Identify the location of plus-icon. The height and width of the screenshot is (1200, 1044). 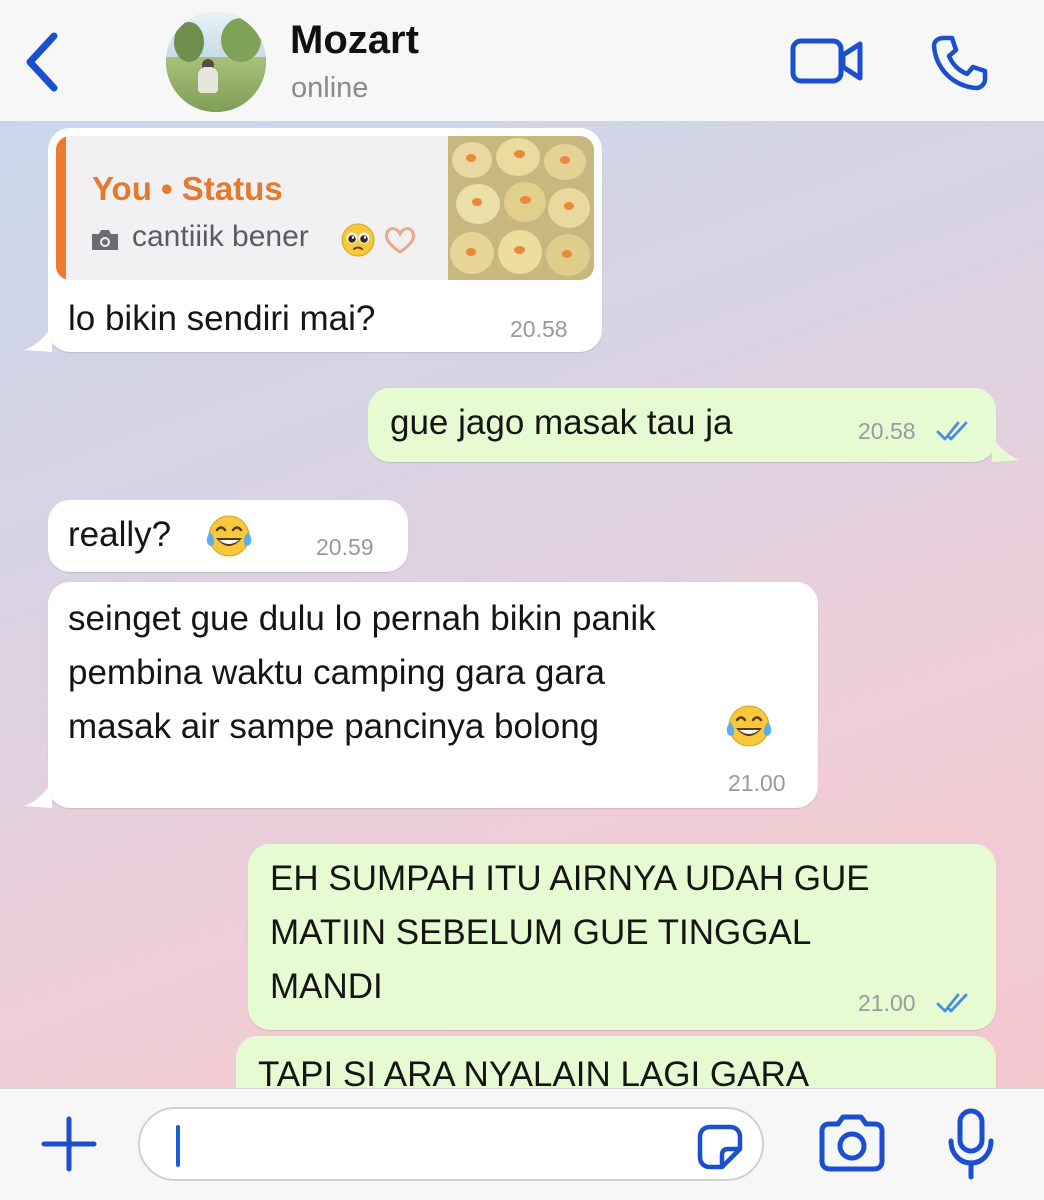
(69, 1144).